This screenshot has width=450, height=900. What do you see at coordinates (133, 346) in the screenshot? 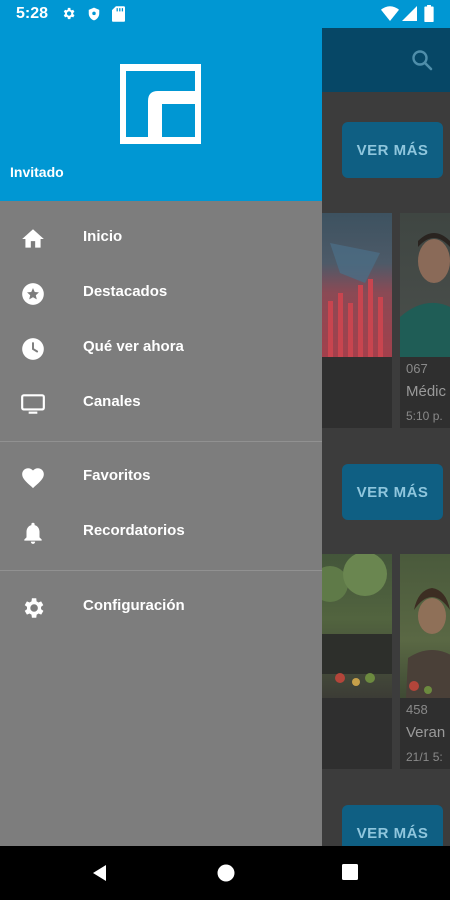
I see `menu-item-label: Qué ver ahora` at bounding box center [133, 346].